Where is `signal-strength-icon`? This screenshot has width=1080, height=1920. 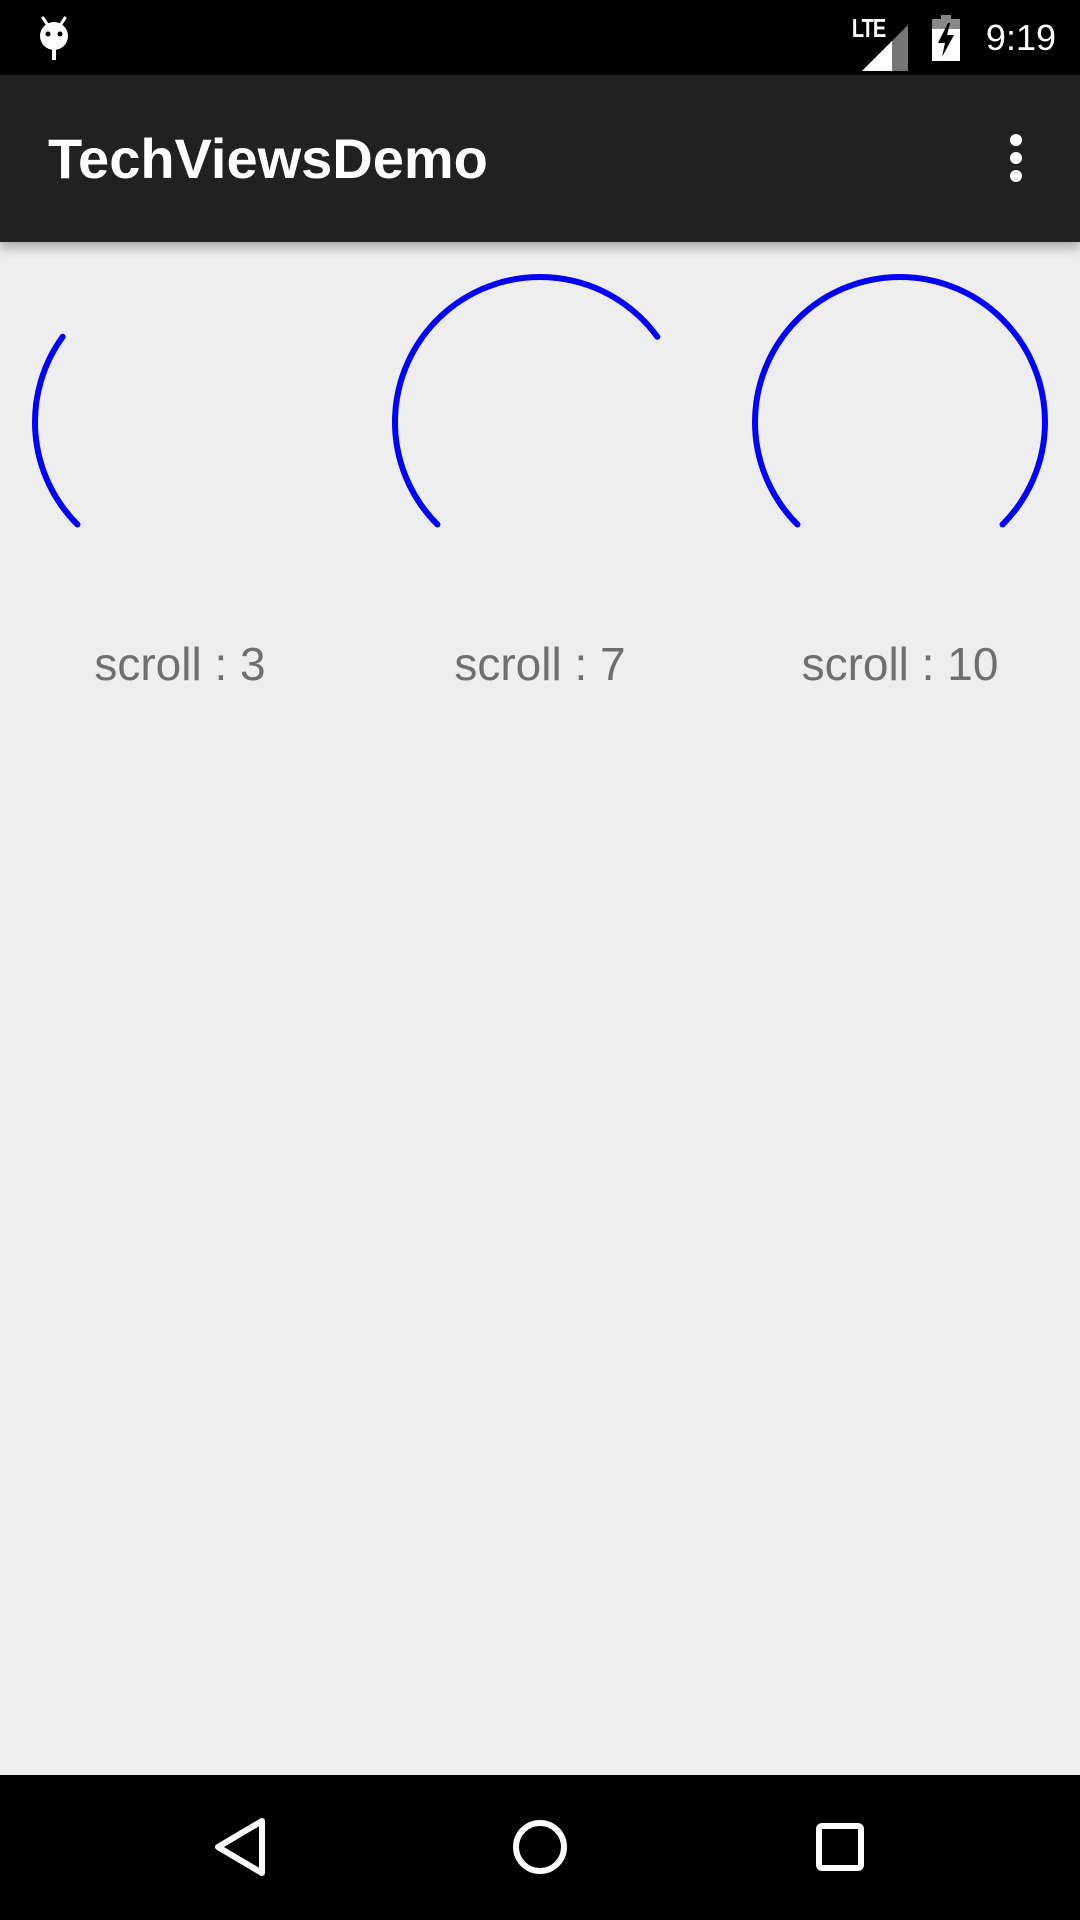
signal-strength-icon is located at coordinates (884, 47).